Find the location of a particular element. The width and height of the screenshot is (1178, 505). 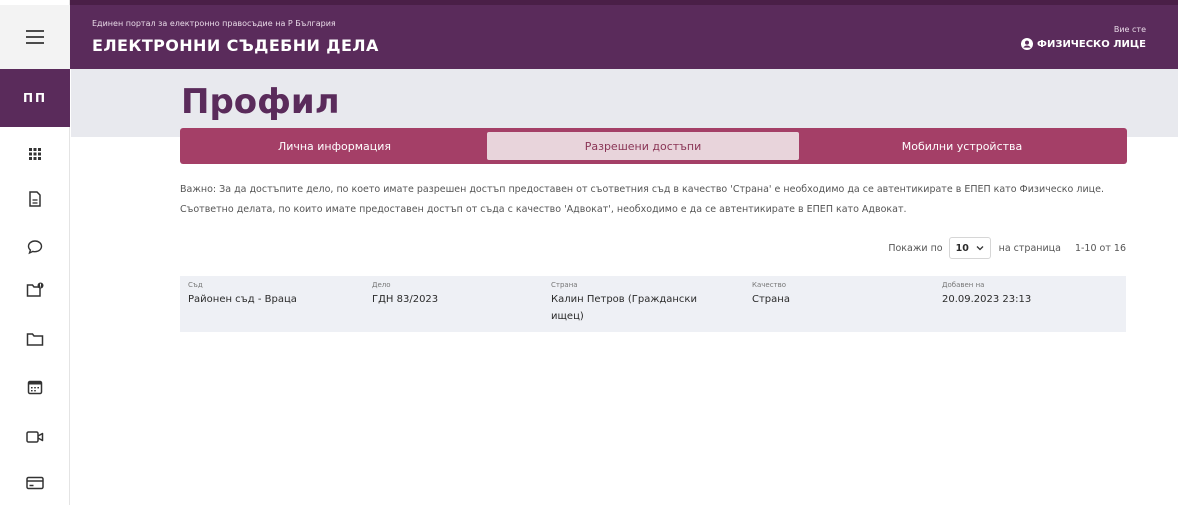

capacity-value: Страна is located at coordinates (771, 299).